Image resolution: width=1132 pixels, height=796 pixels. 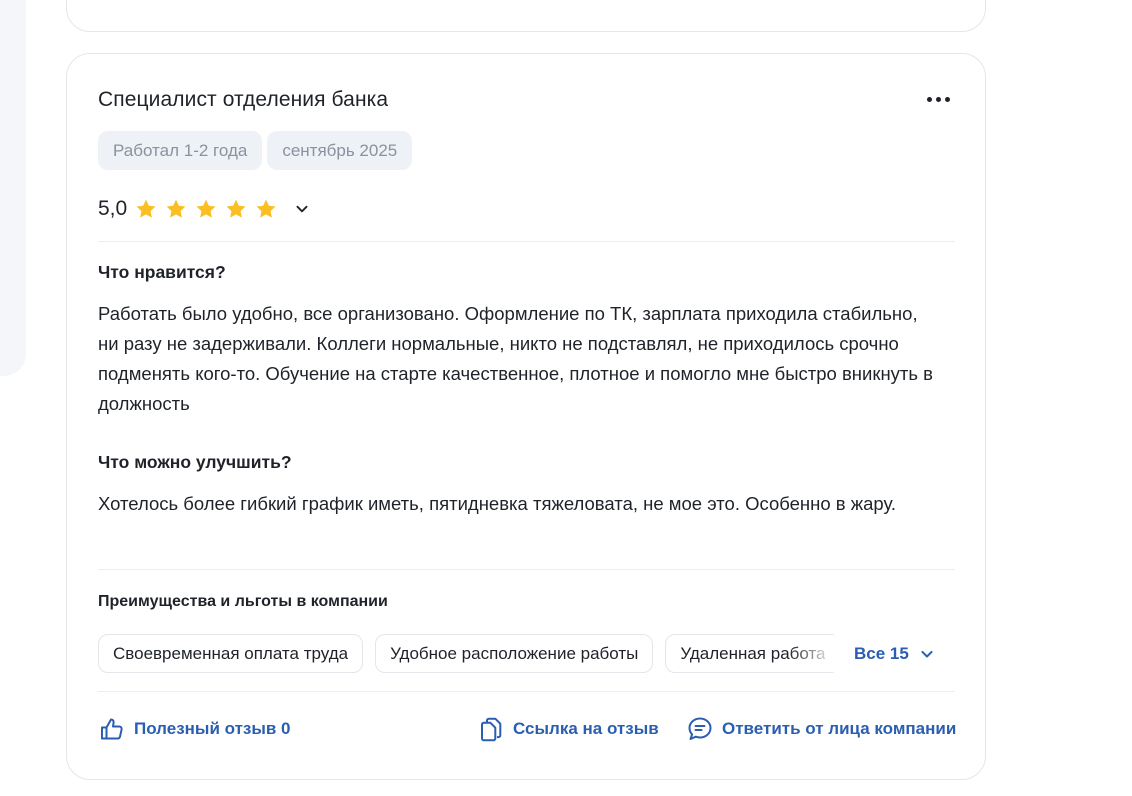 I want to click on review-tags: Работал 1-2 года сентябрь 2025, so click(x=255, y=150).